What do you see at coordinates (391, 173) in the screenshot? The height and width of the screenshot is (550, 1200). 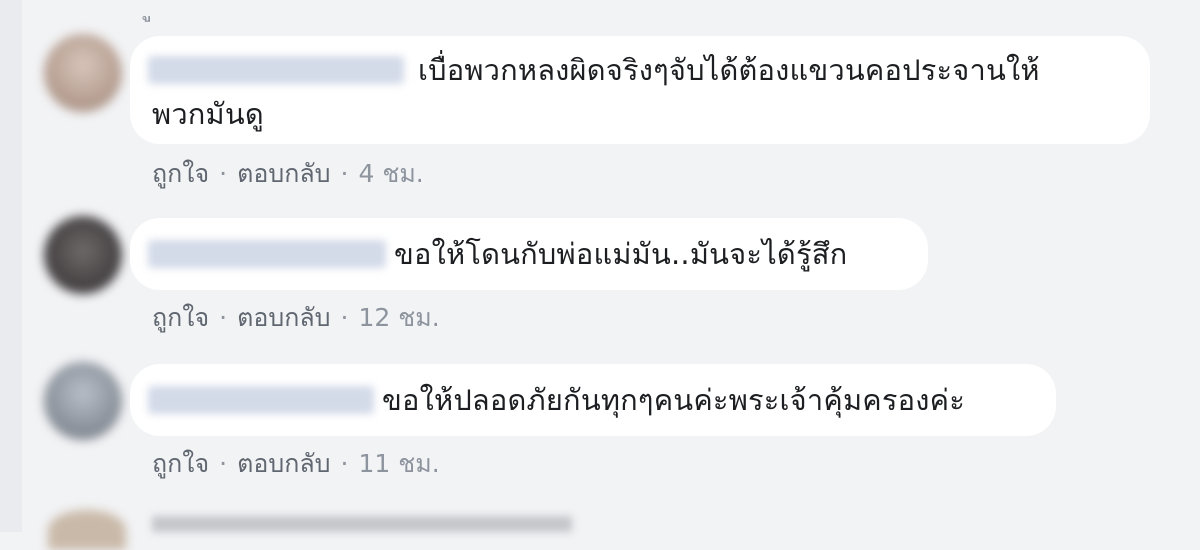 I see `comment-timestamp: 4 ชม.` at bounding box center [391, 173].